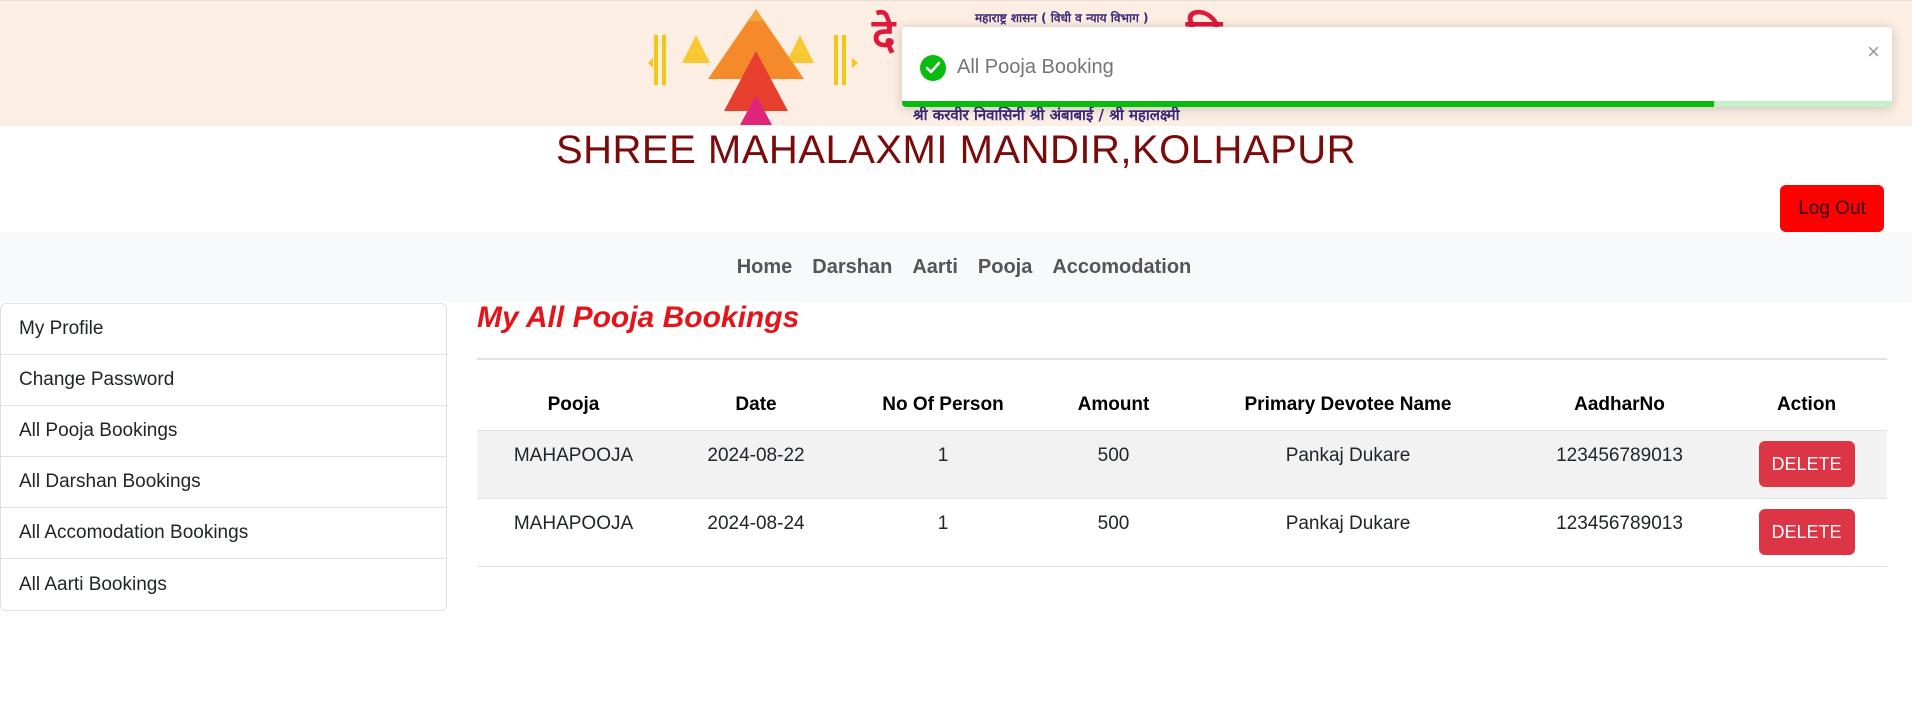 Image resolution: width=1912 pixels, height=707 pixels. I want to click on logout-button: Log Out, so click(1832, 208).